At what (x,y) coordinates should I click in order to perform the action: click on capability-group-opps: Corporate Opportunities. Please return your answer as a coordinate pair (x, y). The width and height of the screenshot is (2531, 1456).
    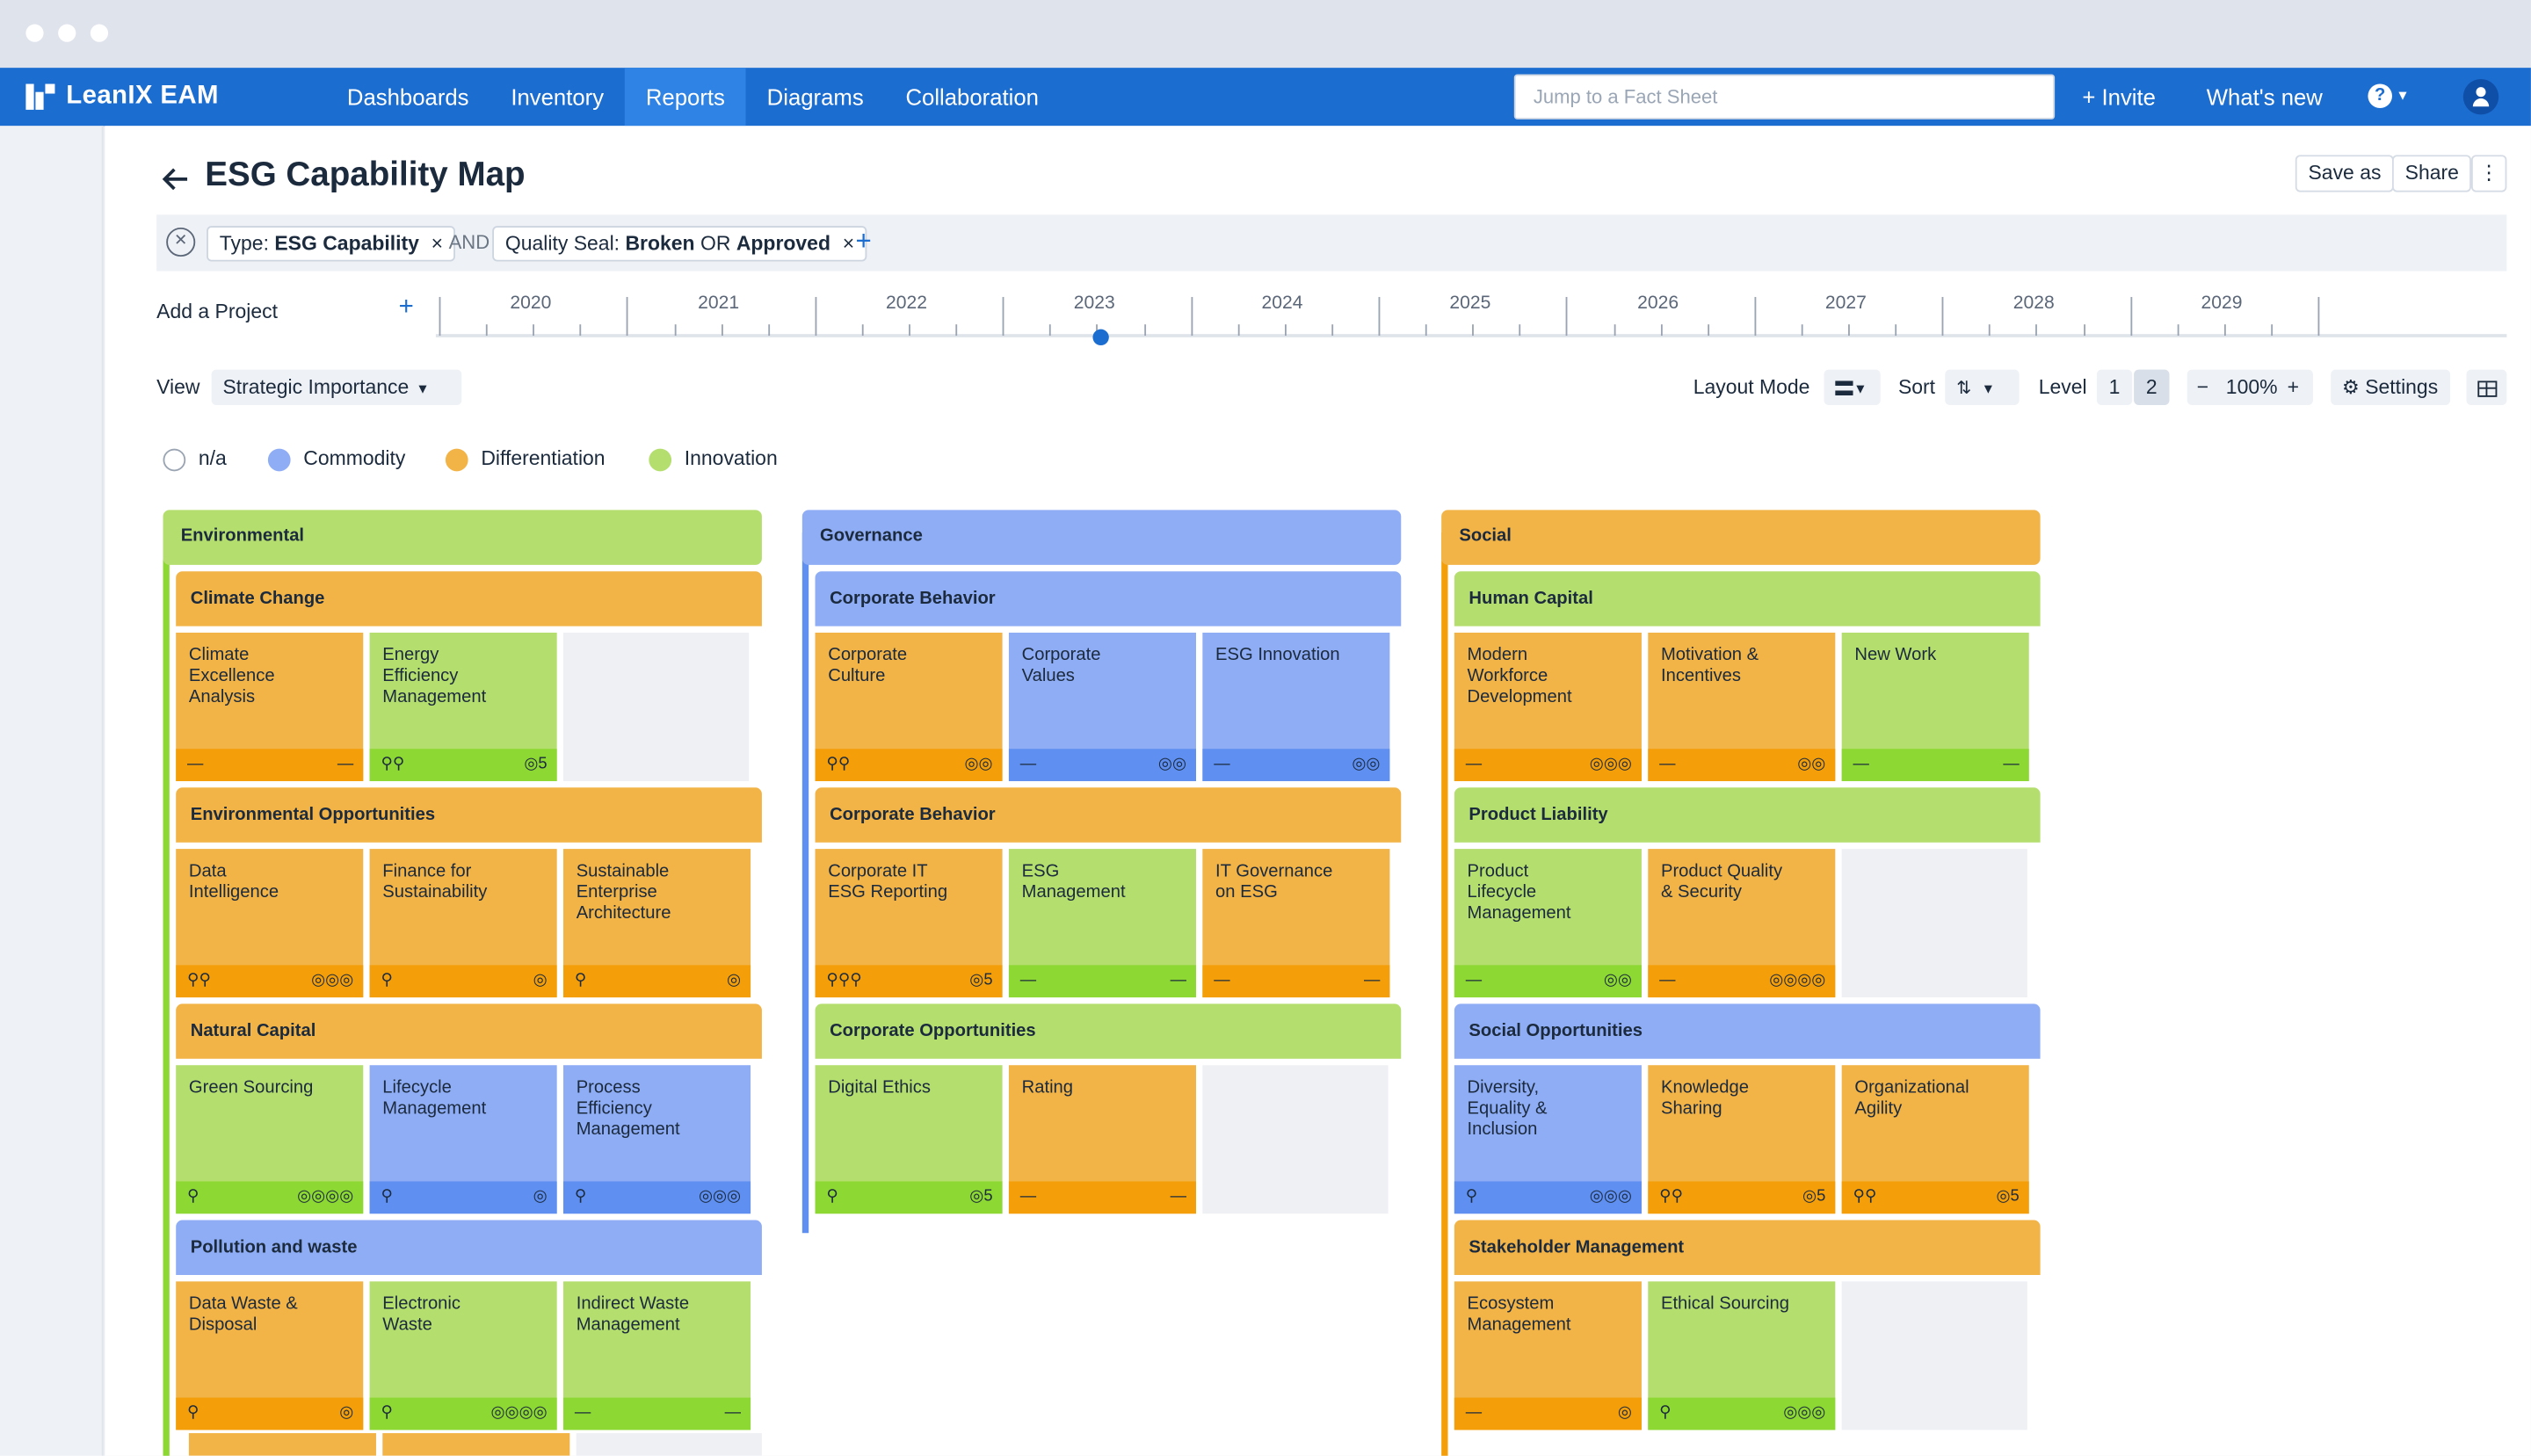
    Looking at the image, I should click on (1108, 1031).